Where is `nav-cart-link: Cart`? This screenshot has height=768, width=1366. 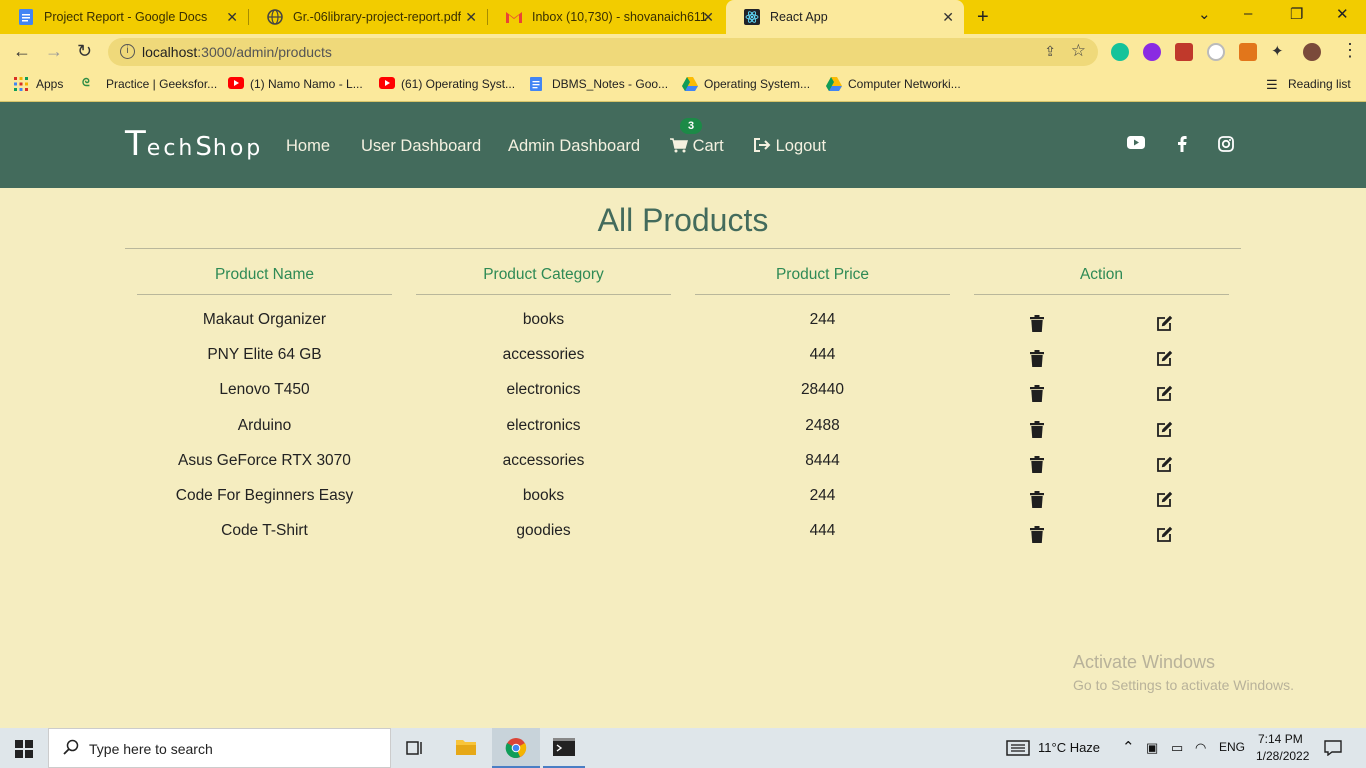 nav-cart-link: Cart is located at coordinates (697, 146).